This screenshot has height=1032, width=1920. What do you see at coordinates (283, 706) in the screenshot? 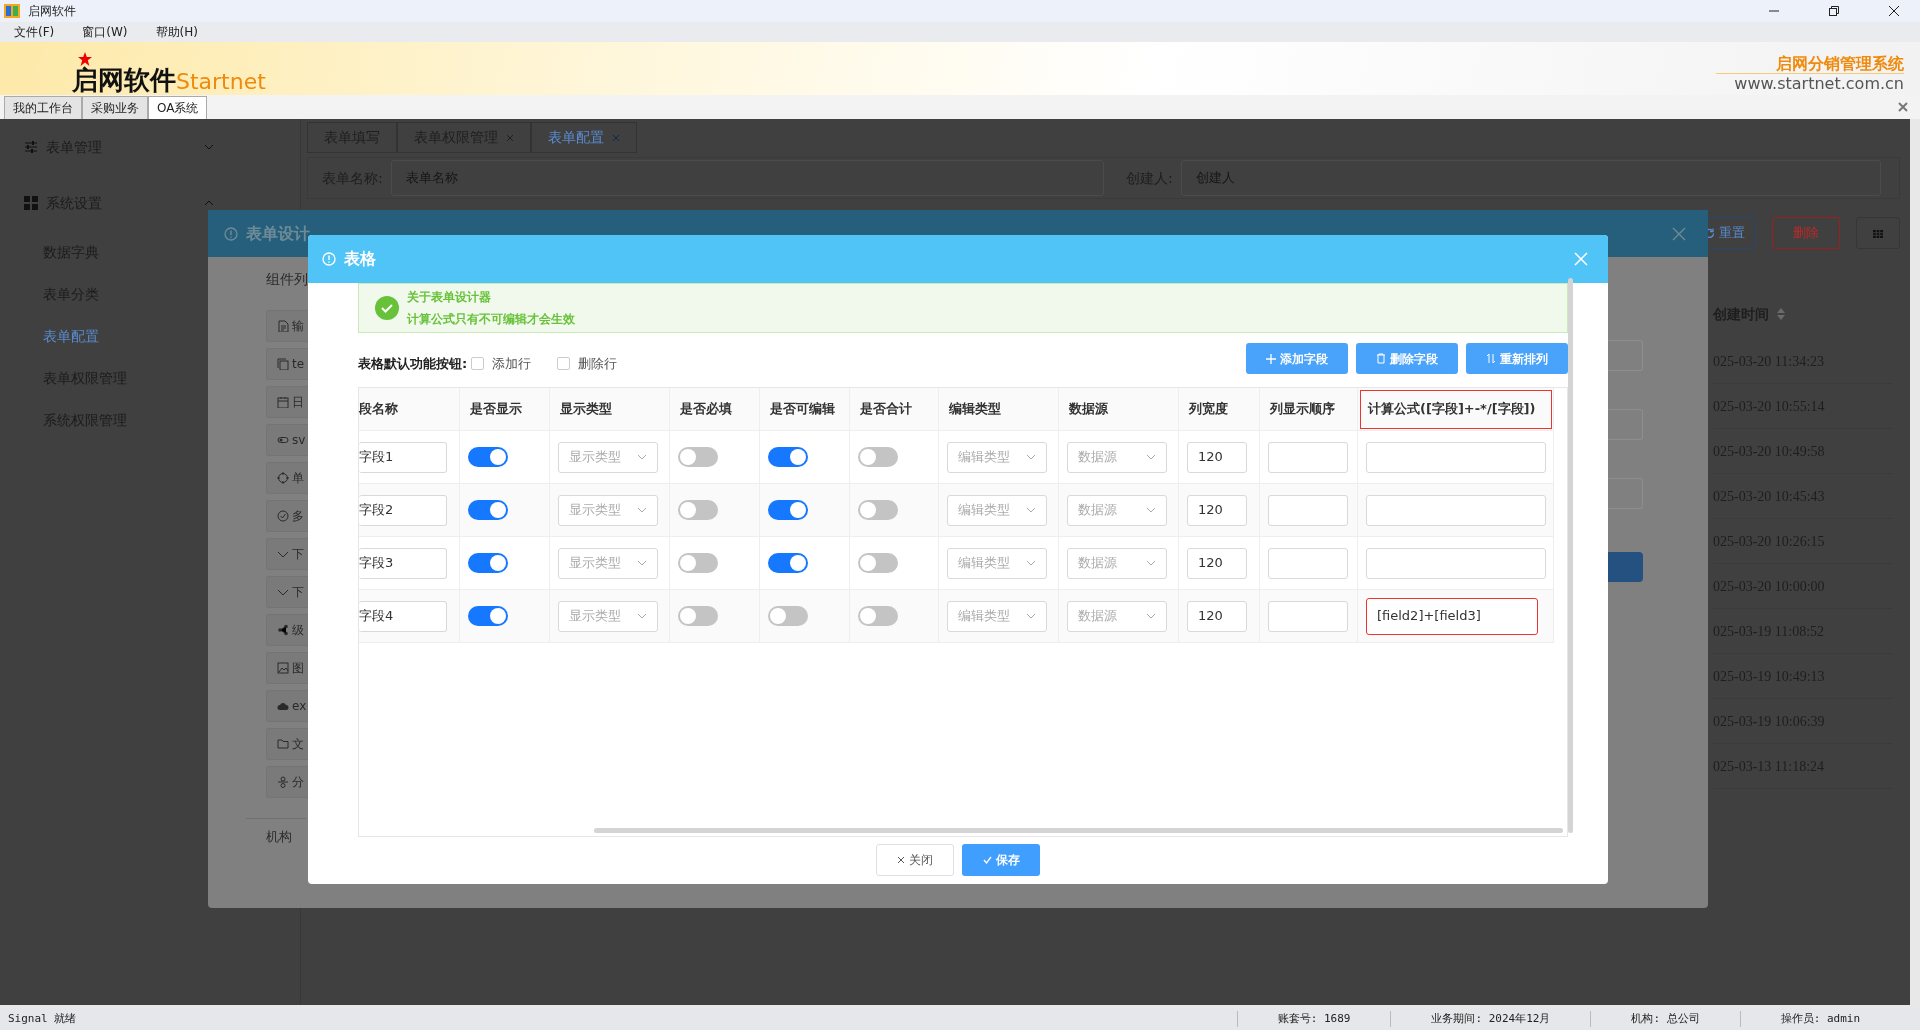
I see `cloud-icon` at bounding box center [283, 706].